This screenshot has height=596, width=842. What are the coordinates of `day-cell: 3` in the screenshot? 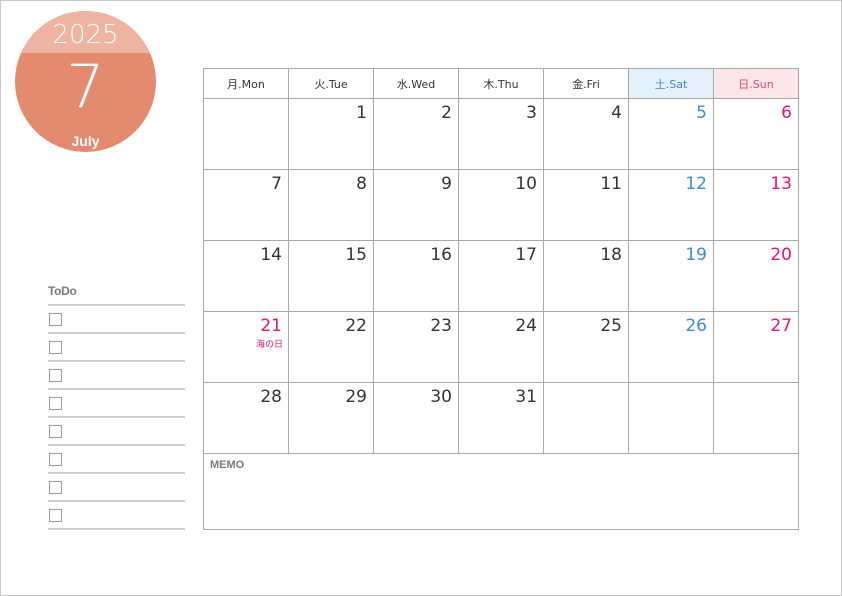 It's located at (501, 134).